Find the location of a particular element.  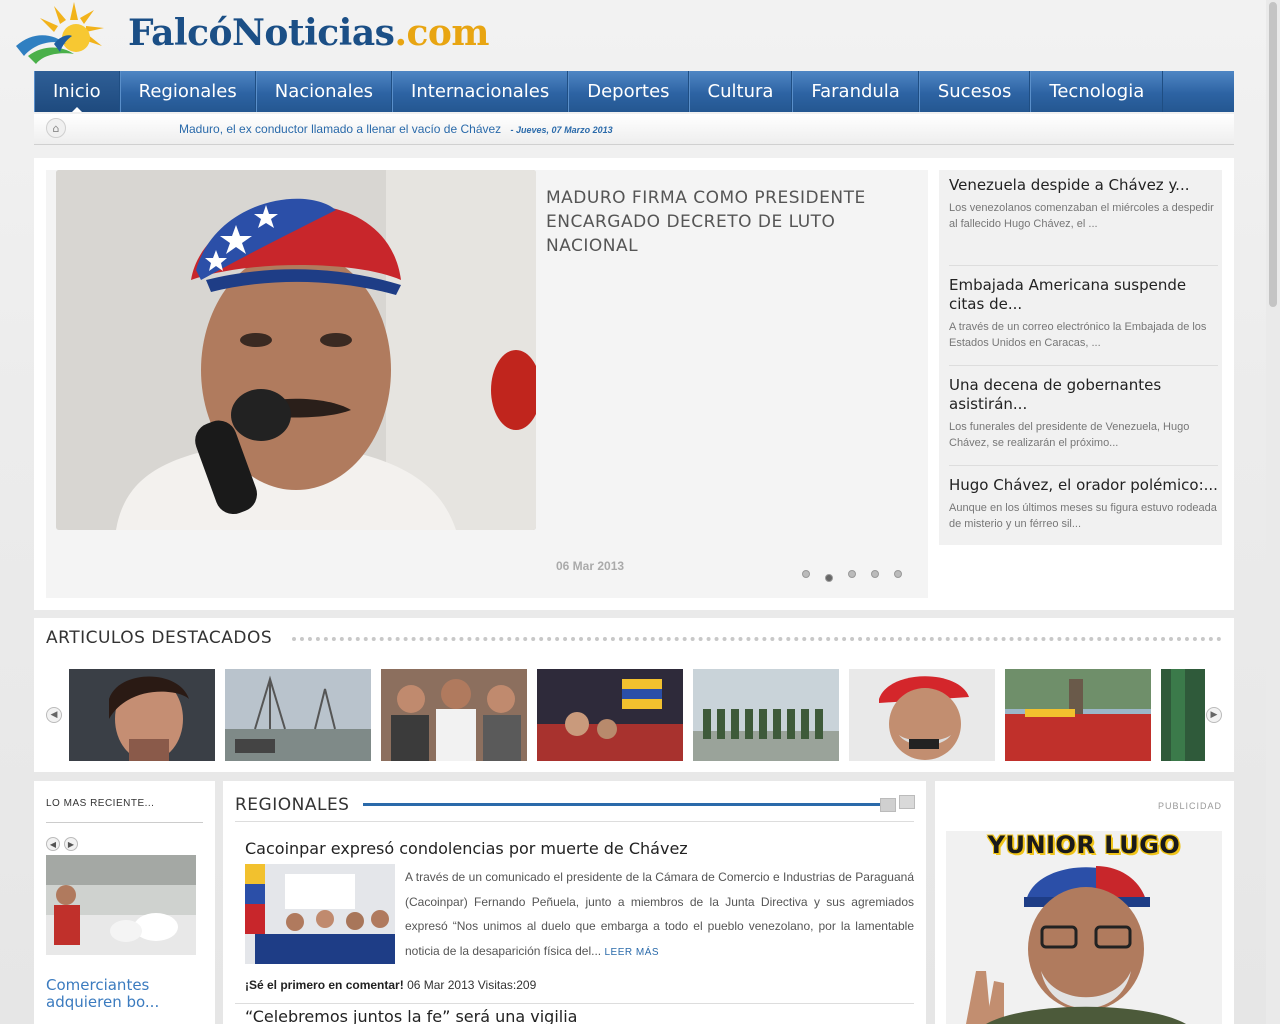

article-date-visits: 06 Mar 2013 Visitas:209 is located at coordinates (472, 985).